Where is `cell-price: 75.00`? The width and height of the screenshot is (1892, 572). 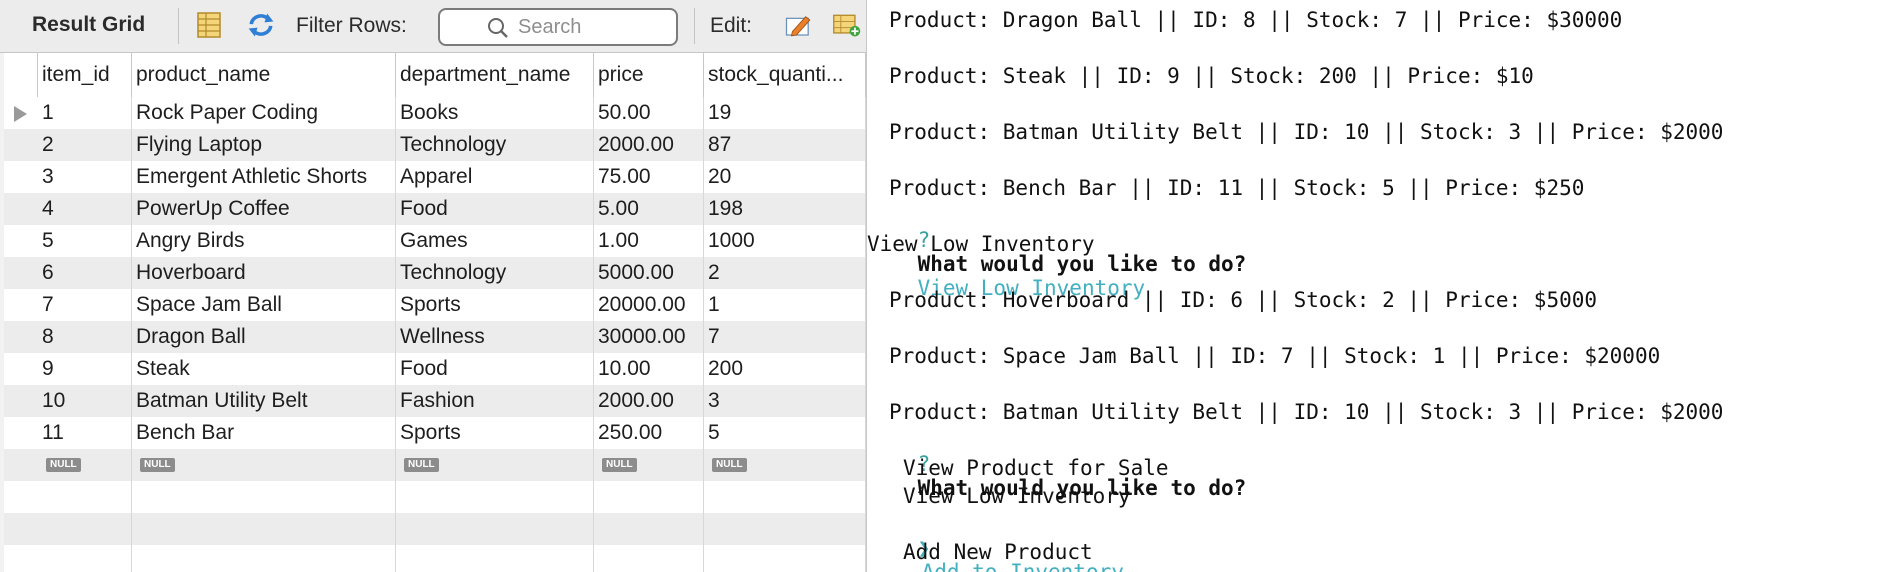 cell-price: 75.00 is located at coordinates (649, 177).